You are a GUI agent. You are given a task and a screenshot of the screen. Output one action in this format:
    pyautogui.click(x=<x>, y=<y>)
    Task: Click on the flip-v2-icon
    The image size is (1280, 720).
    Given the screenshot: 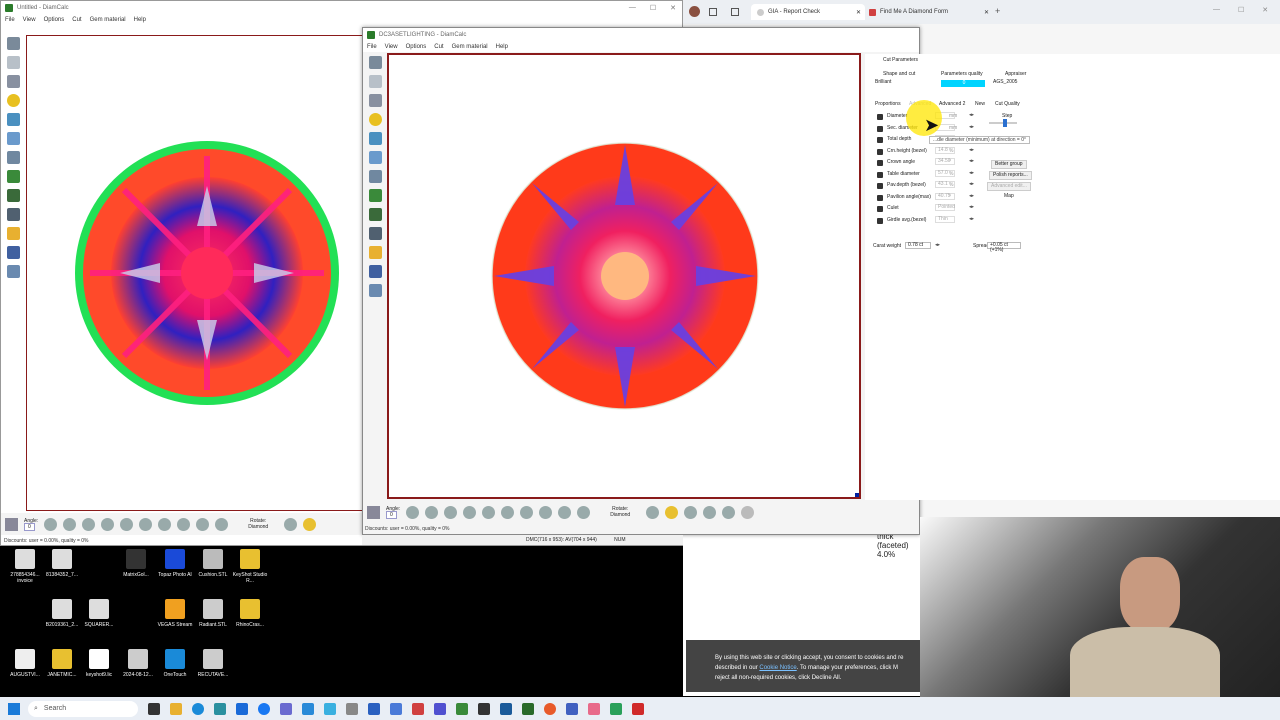 What is the action you would take?
    pyautogui.click(x=146, y=524)
    